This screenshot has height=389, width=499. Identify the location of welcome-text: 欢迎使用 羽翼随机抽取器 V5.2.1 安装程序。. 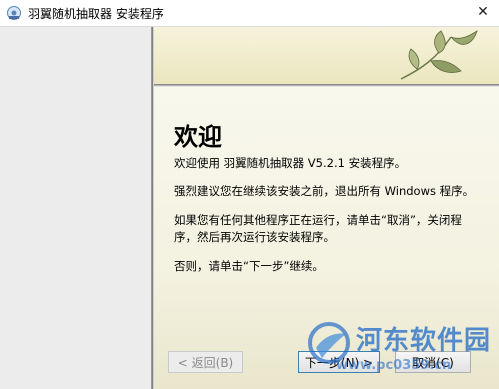
(290, 163).